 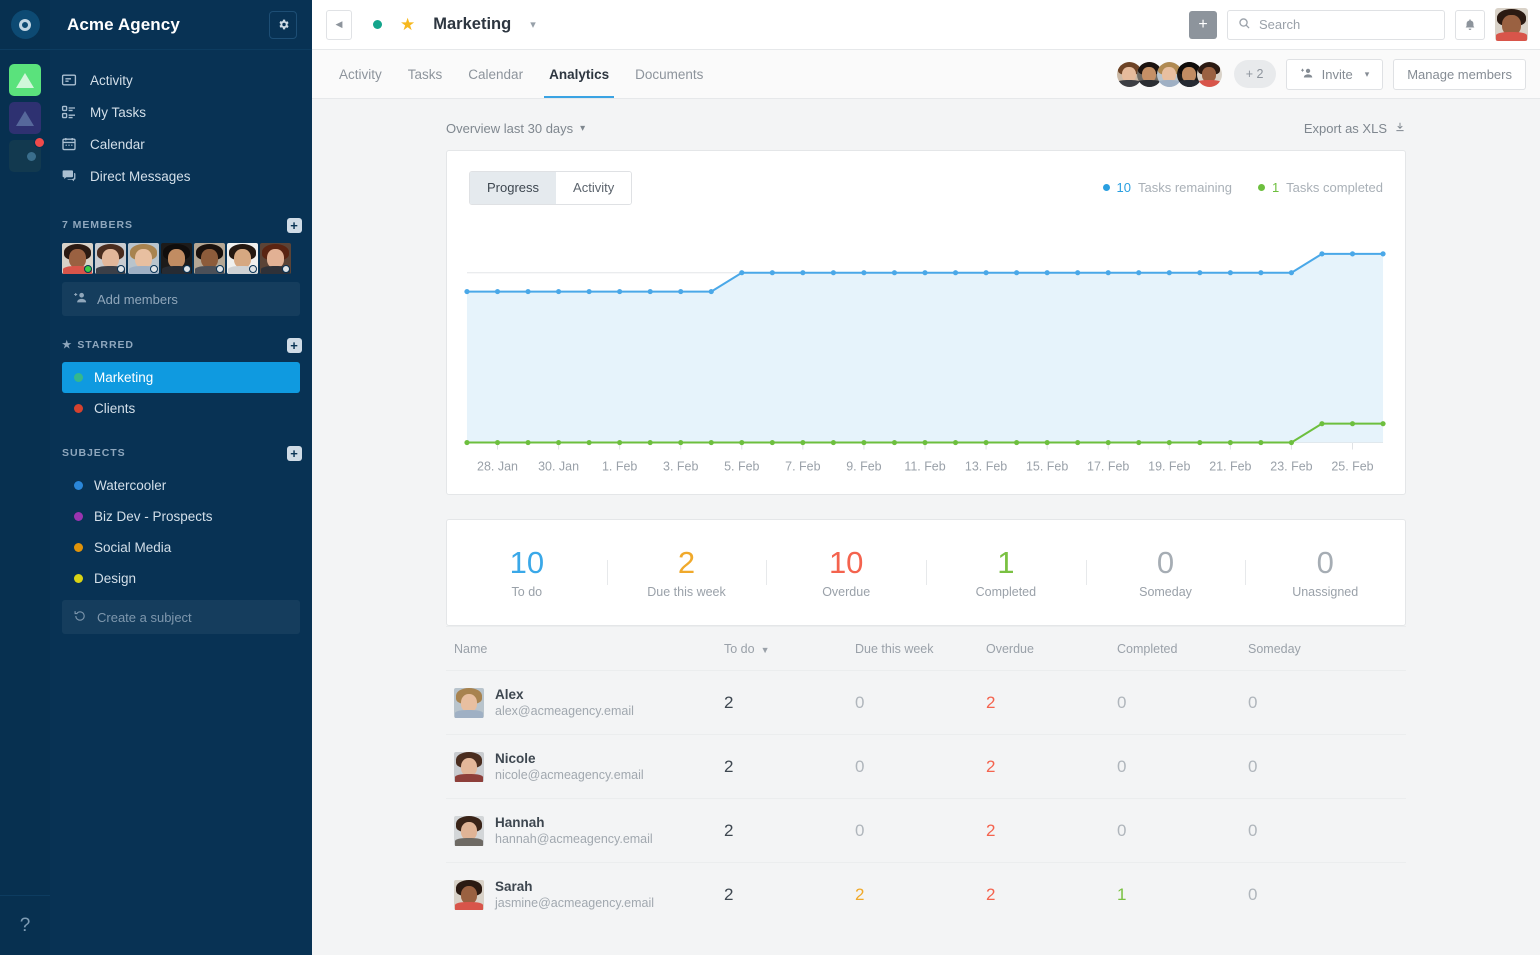 What do you see at coordinates (425, 74) in the screenshot?
I see `tab-tasks: Tasks` at bounding box center [425, 74].